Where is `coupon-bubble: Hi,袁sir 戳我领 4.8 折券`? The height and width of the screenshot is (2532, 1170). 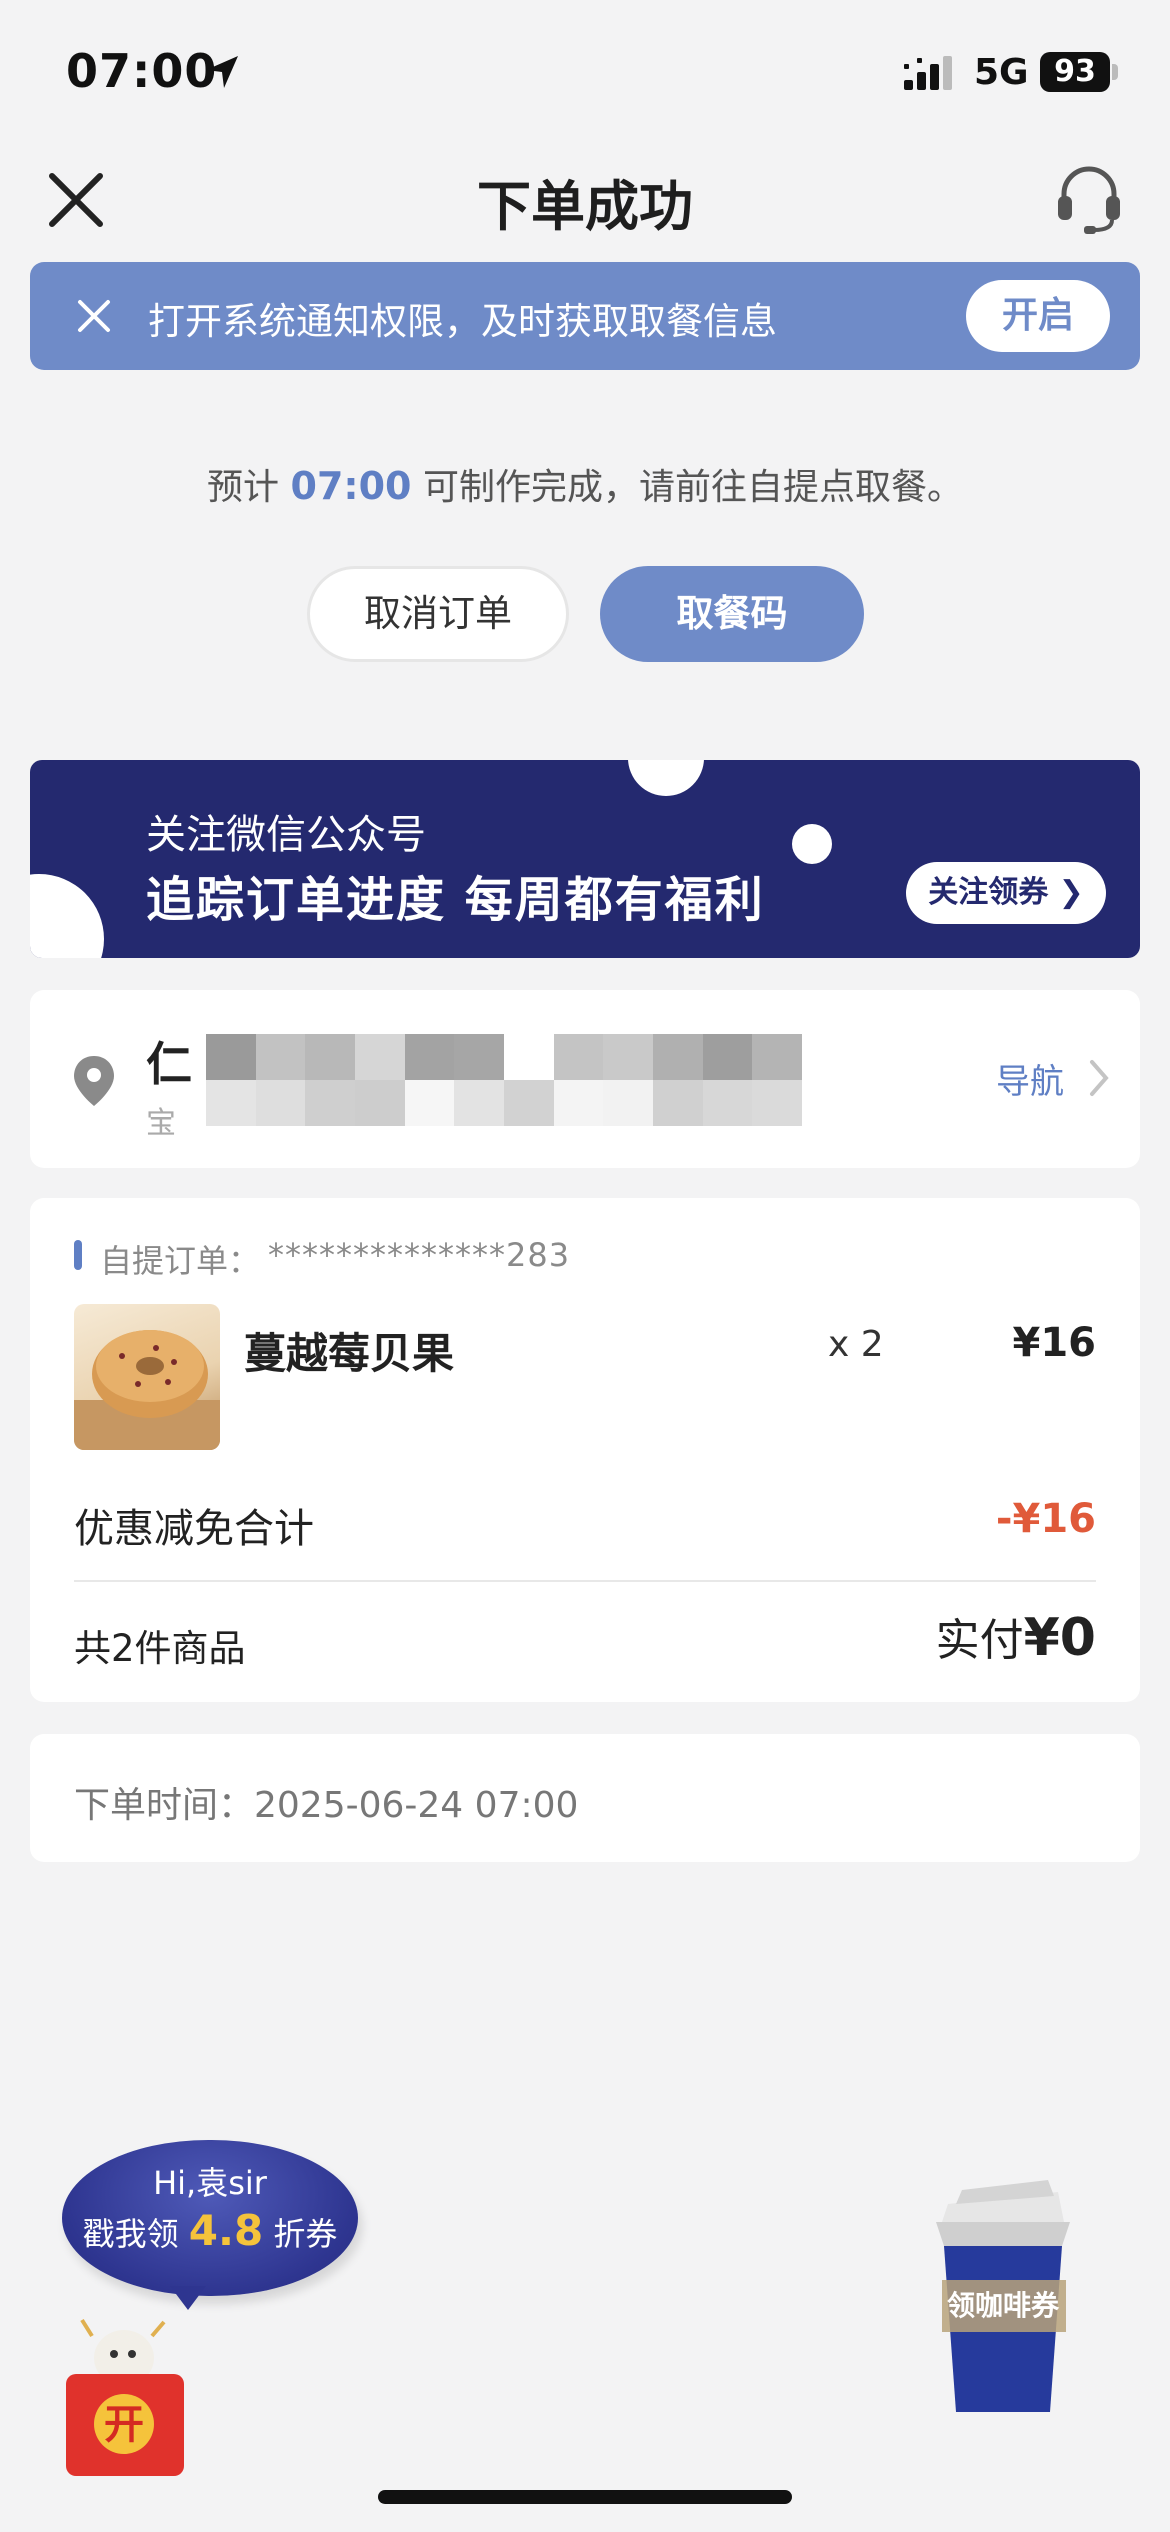
coupon-bubble: Hi,袁sir 戳我领 4.8 折券 is located at coordinates (210, 2218).